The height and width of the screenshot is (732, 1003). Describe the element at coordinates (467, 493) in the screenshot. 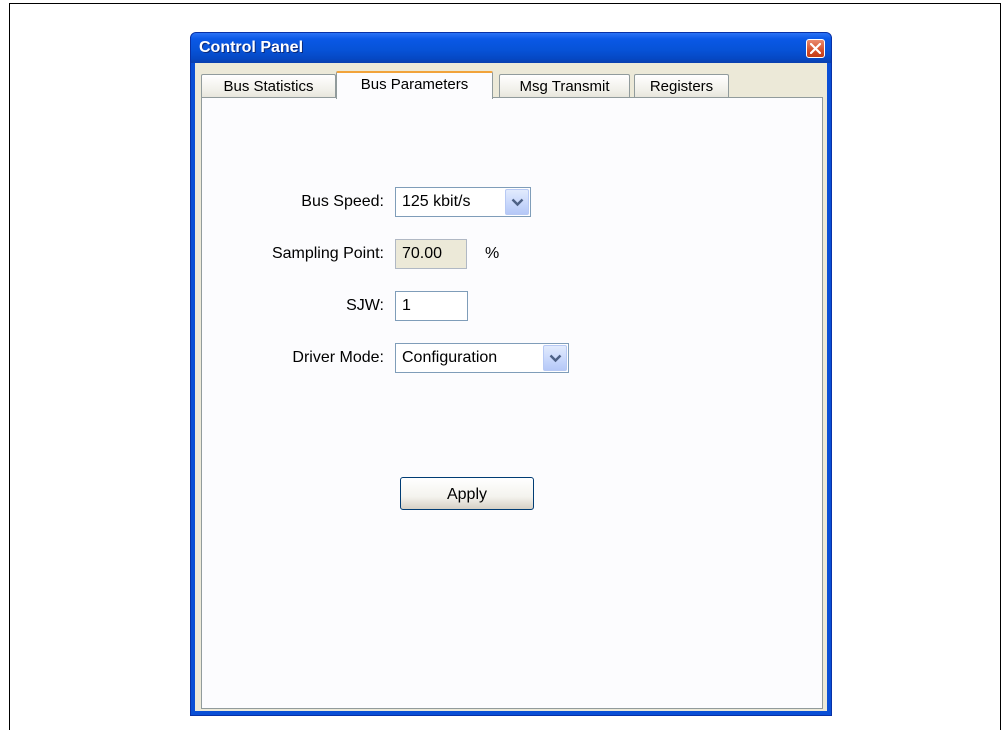

I see `apply-button: Apply` at that location.